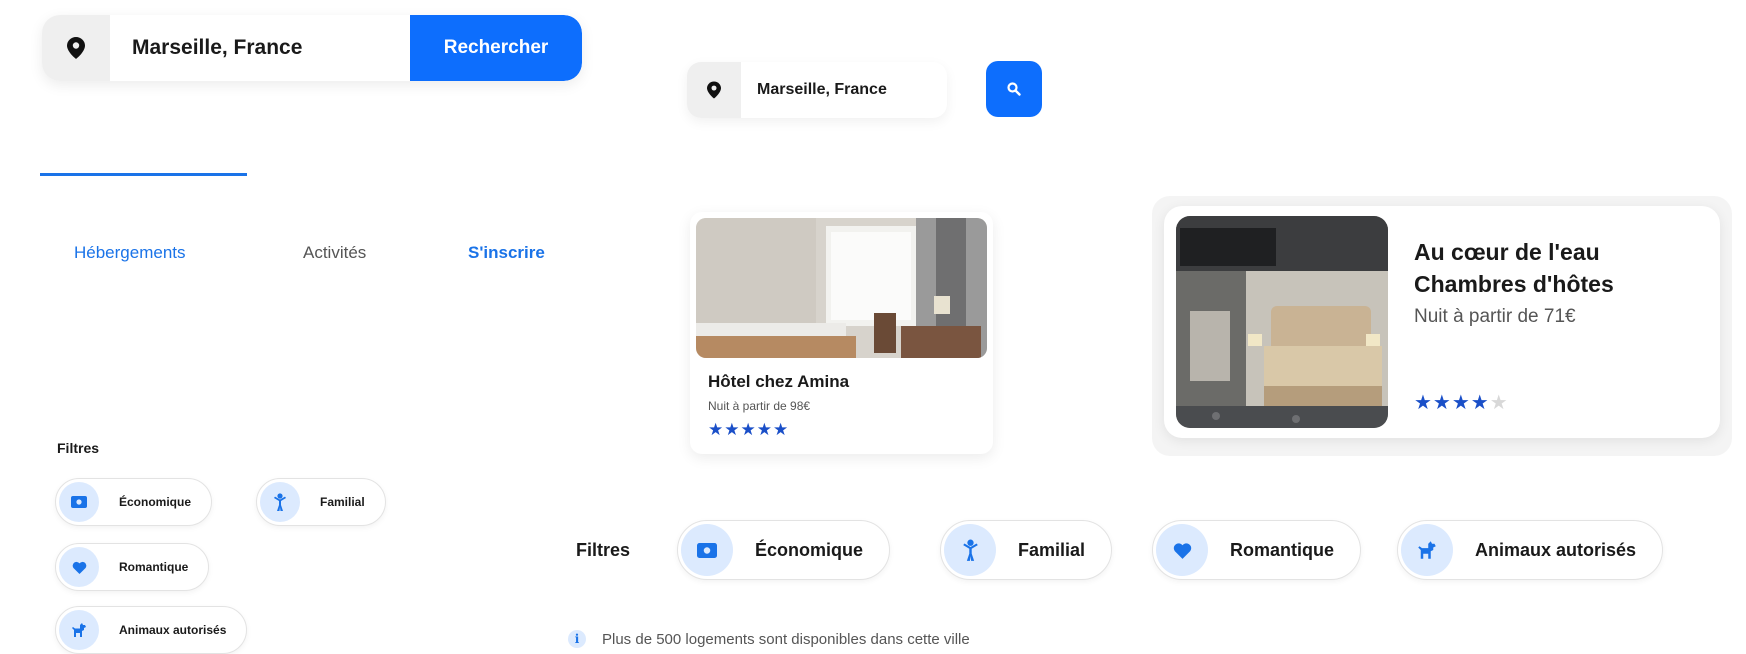 The image size is (1746, 654). What do you see at coordinates (779, 381) in the screenshot?
I see `hotel-name: Hôtel chez Amina` at bounding box center [779, 381].